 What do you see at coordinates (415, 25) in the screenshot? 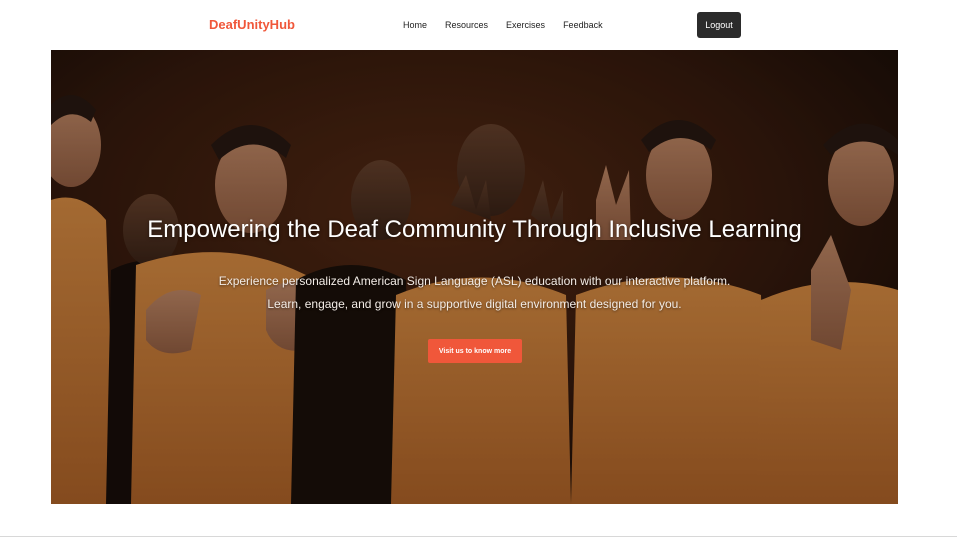
I see `nav-link-home: Home` at bounding box center [415, 25].